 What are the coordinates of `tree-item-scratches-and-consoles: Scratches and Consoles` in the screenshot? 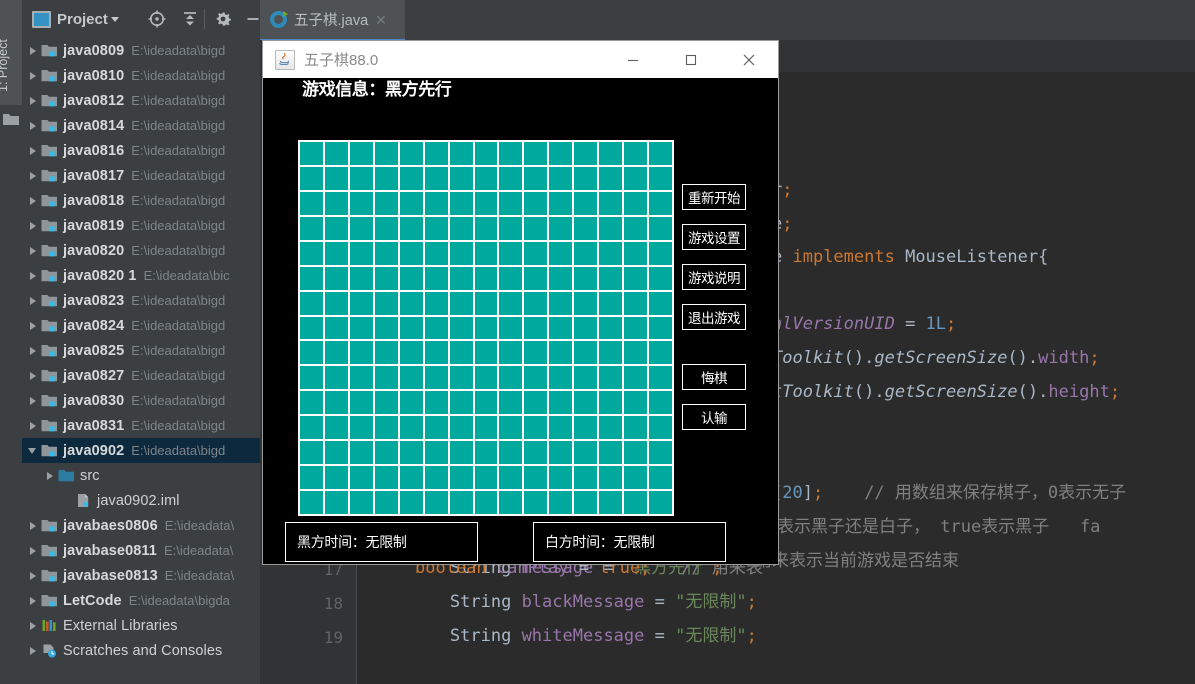 It's located at (141, 650).